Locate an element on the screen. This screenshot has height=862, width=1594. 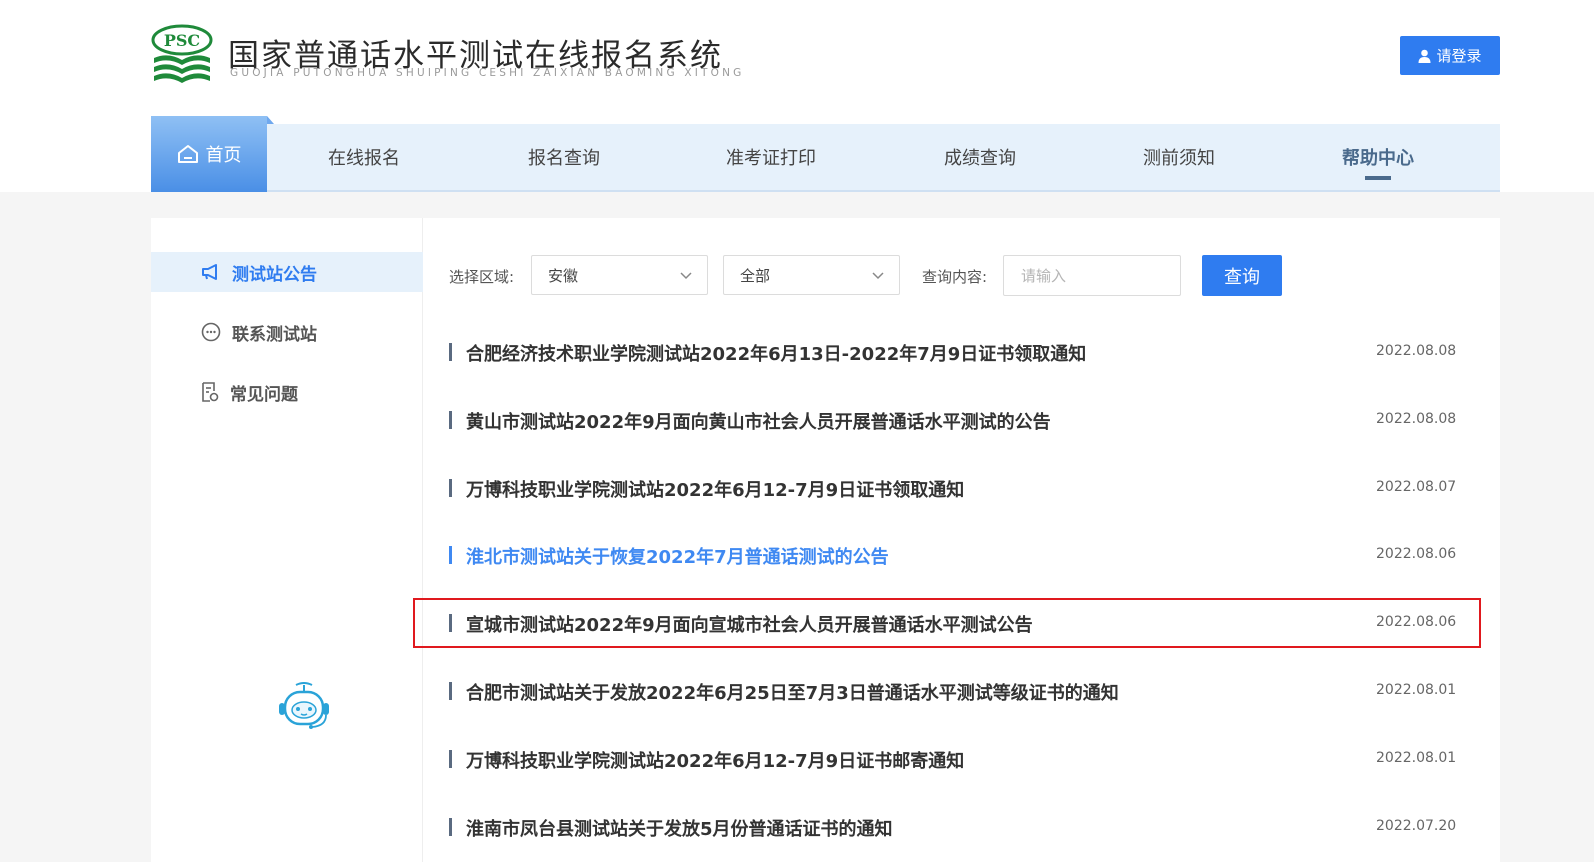
list-item: 淮南市凤台县测试站关于发放5月份普通话证书的通知 2022.07.20 is located at coordinates (961, 827).